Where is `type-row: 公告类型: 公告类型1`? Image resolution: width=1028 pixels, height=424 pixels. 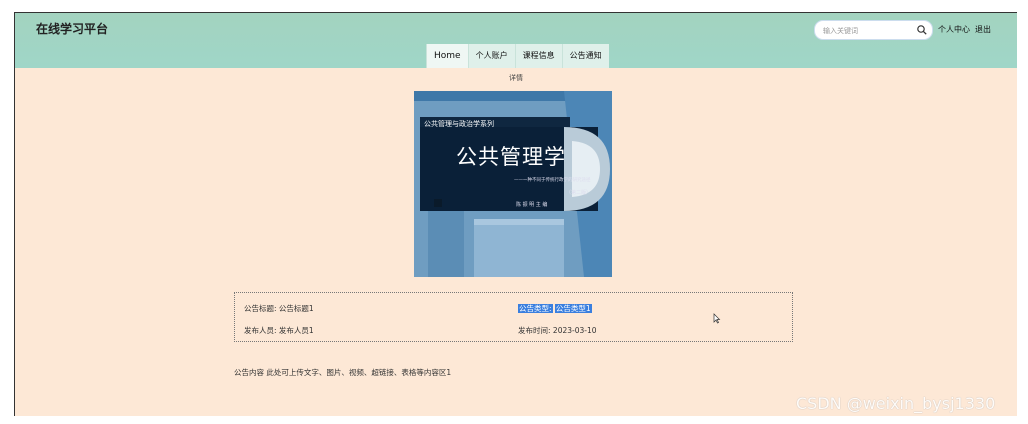 type-row: 公告类型: 公告类型1 is located at coordinates (555, 308).